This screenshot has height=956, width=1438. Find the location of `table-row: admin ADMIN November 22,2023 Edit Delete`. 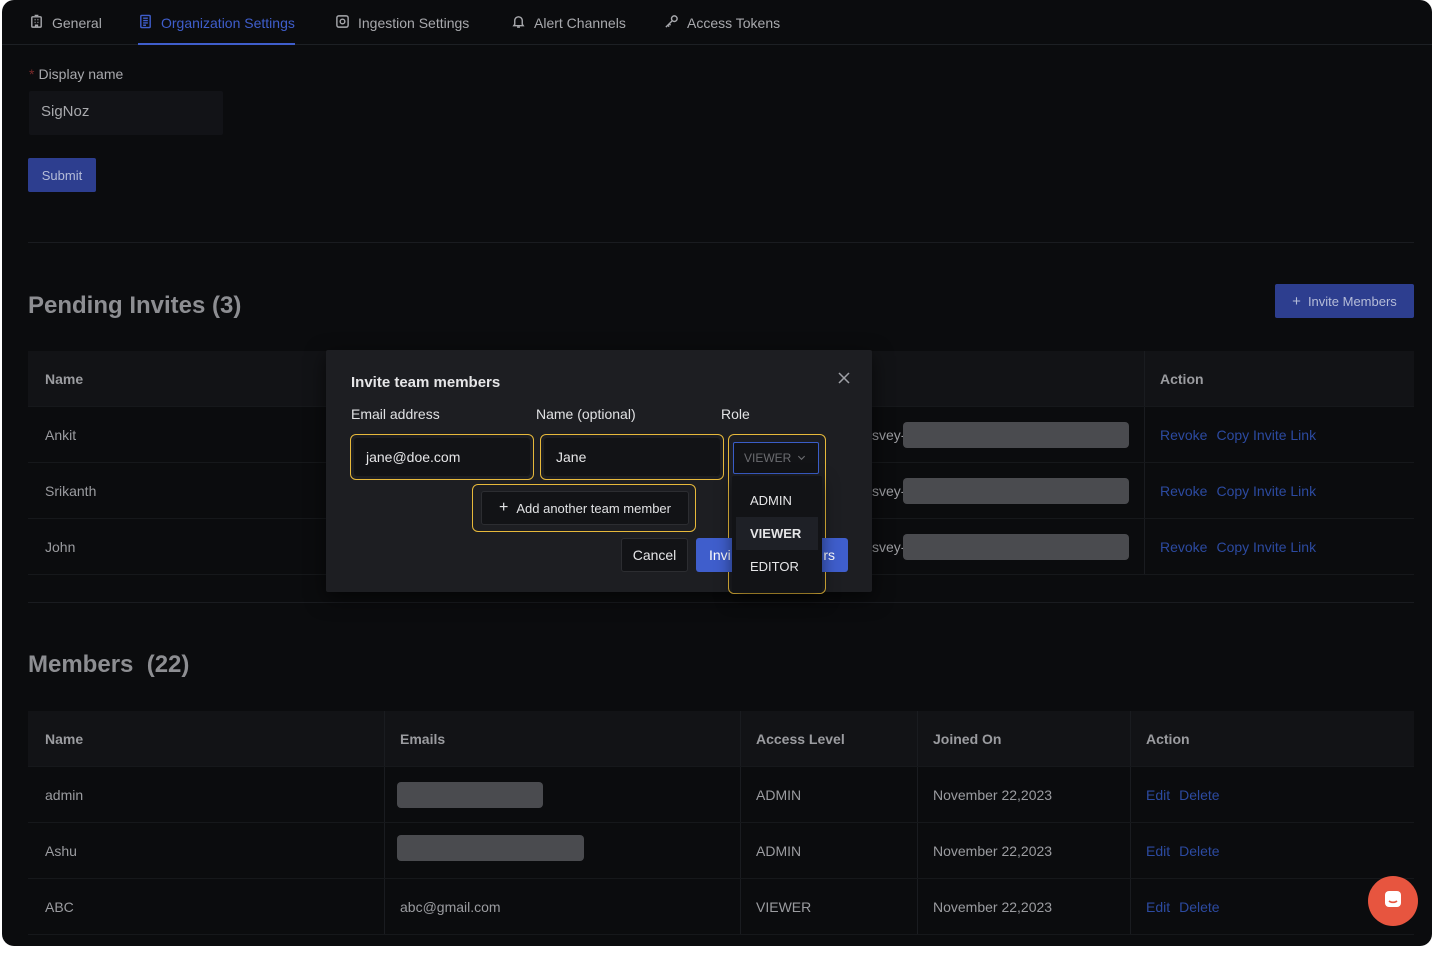

table-row: admin ADMIN November 22,2023 Edit Delete is located at coordinates (721, 795).